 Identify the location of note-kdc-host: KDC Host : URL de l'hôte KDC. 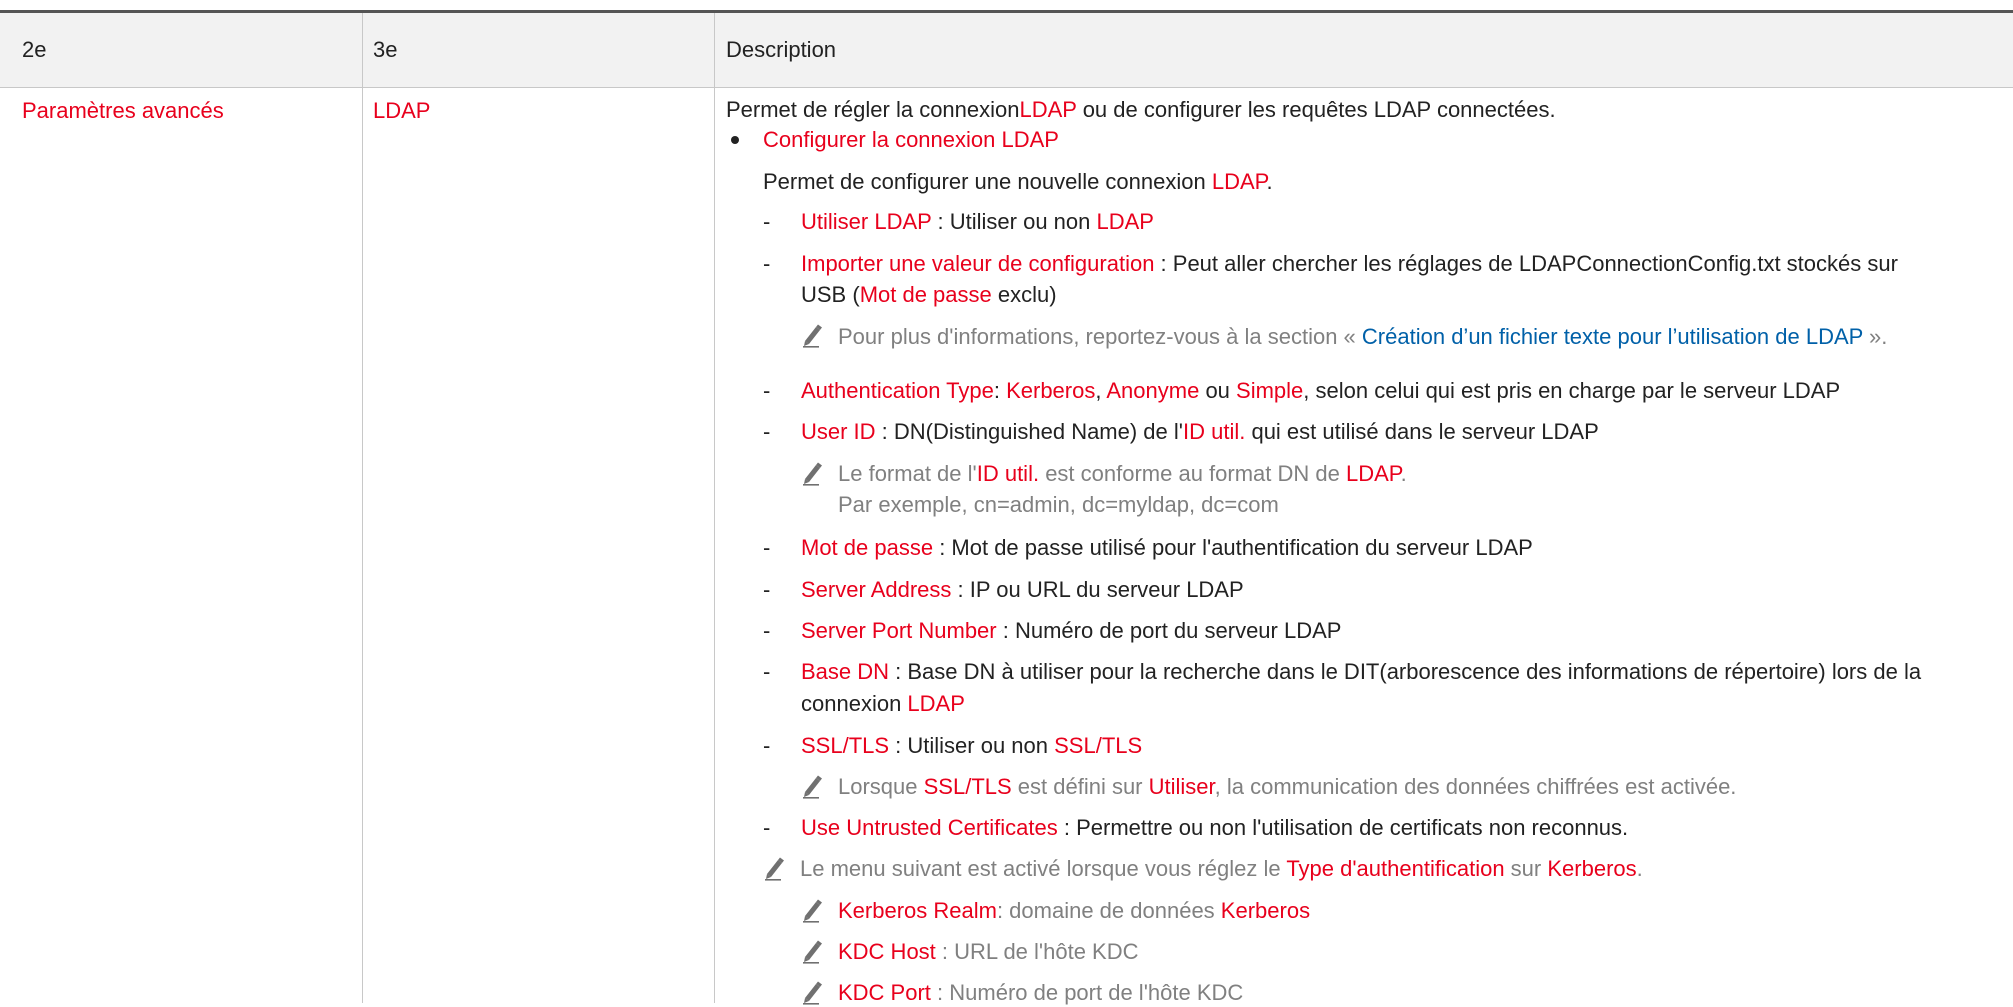
(988, 951).